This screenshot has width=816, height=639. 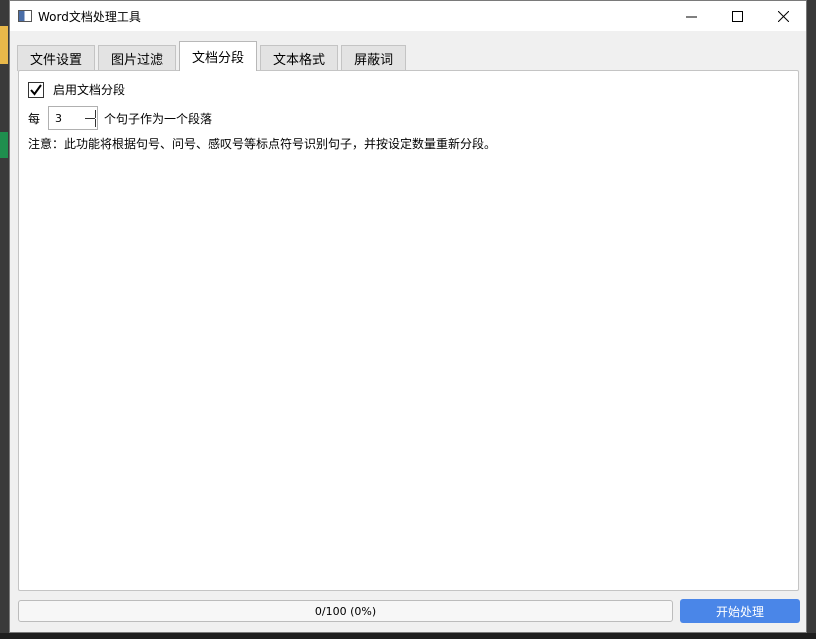 I want to click on desktop-background-right, so click(x=811, y=319).